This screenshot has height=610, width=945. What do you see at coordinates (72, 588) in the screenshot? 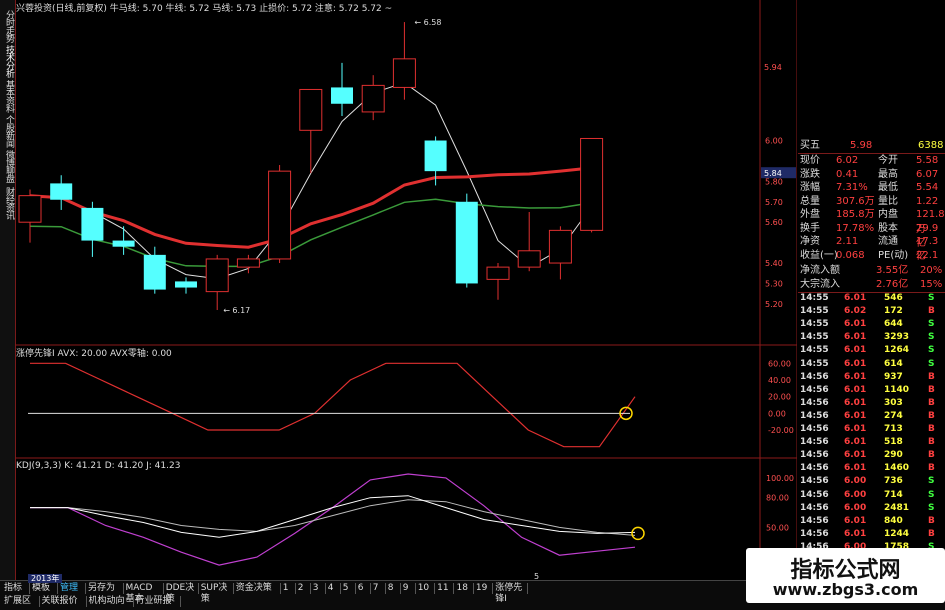
I see `bottom-tab: 管理` at bounding box center [72, 588].